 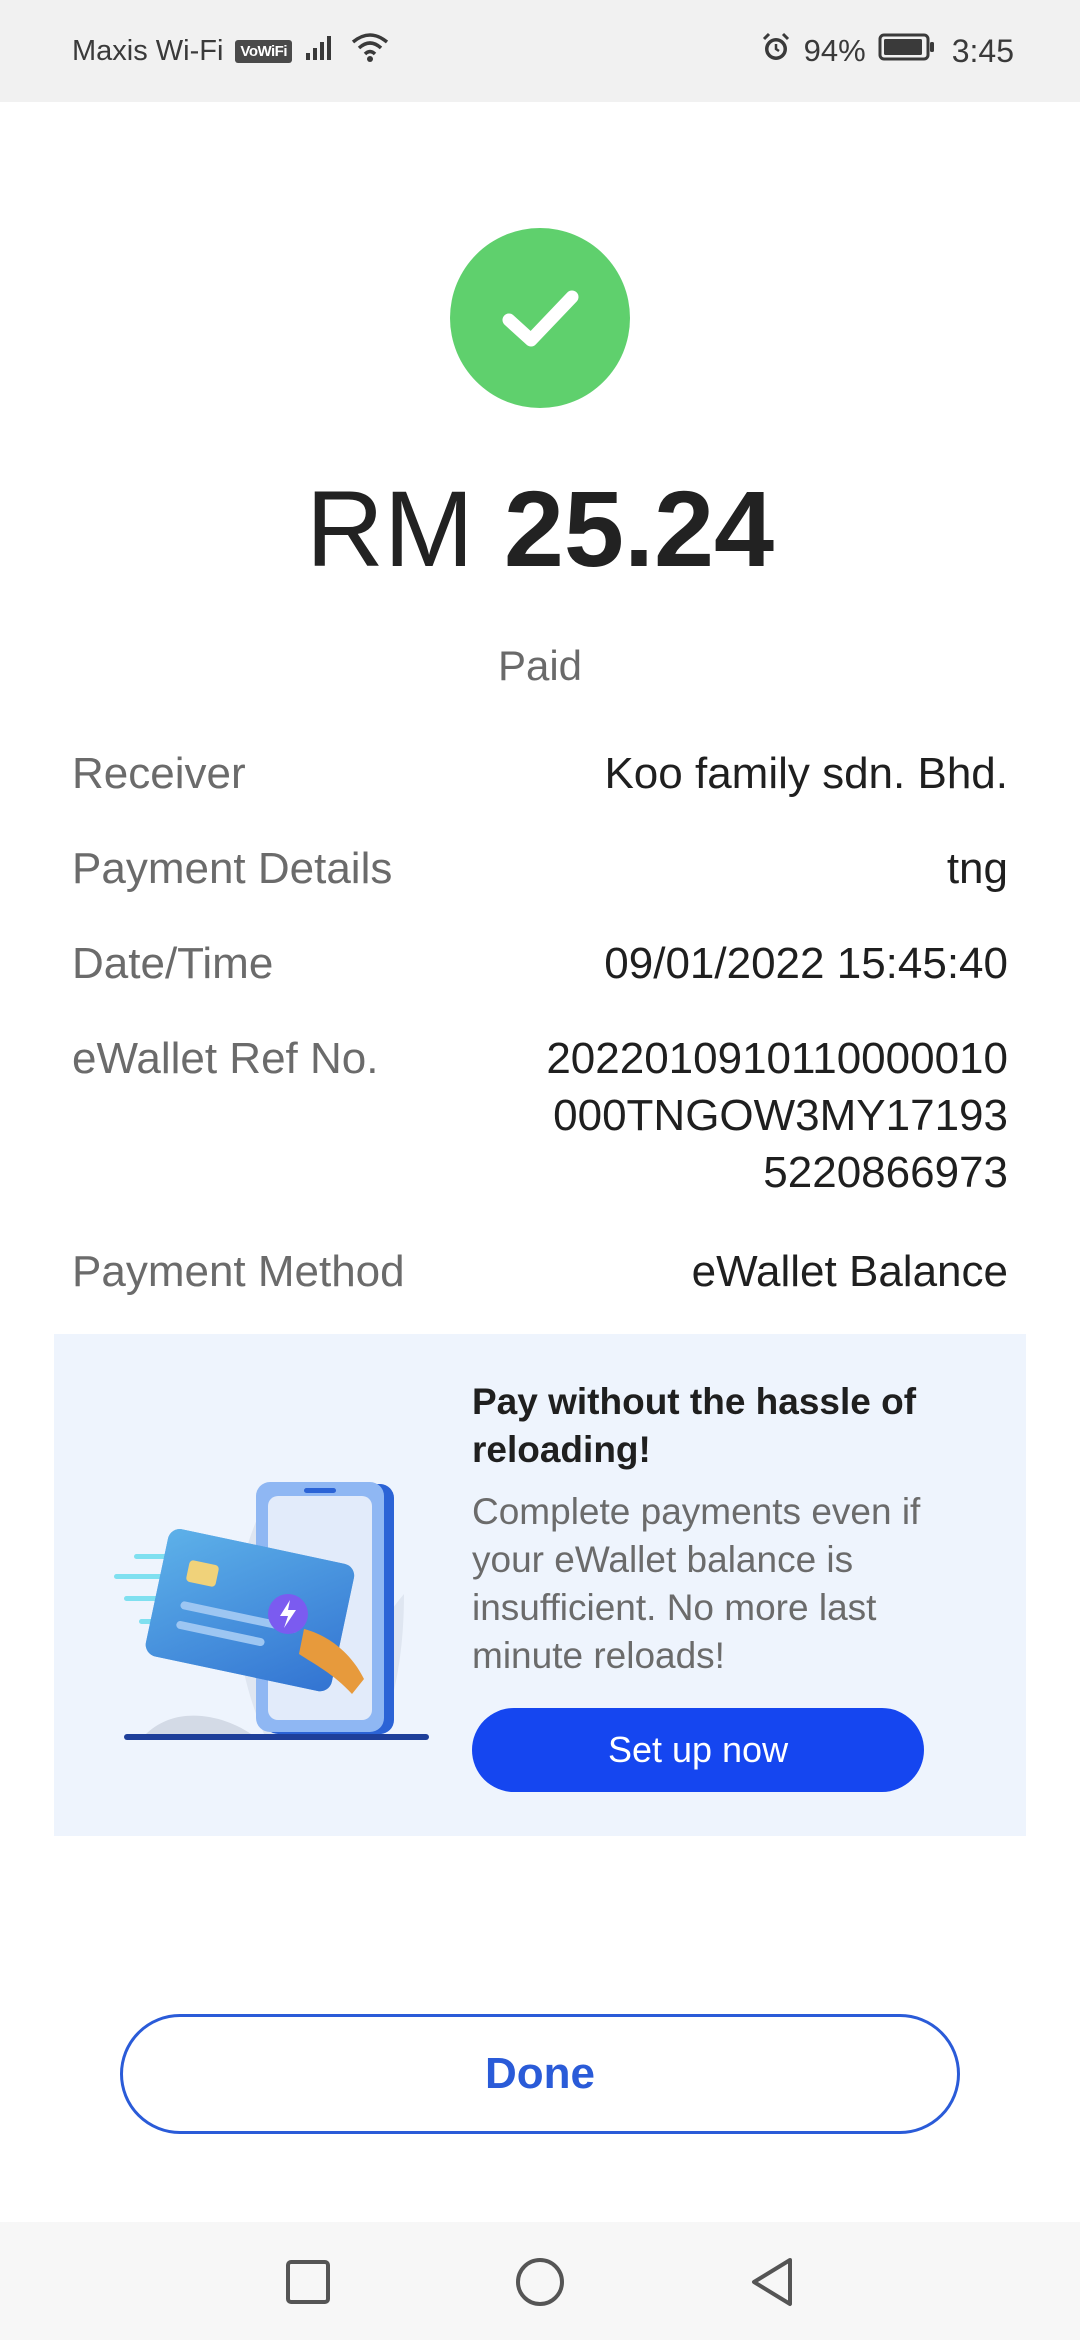 I want to click on promo-title: Pay without the hassle of reloading!, so click(x=694, y=1425).